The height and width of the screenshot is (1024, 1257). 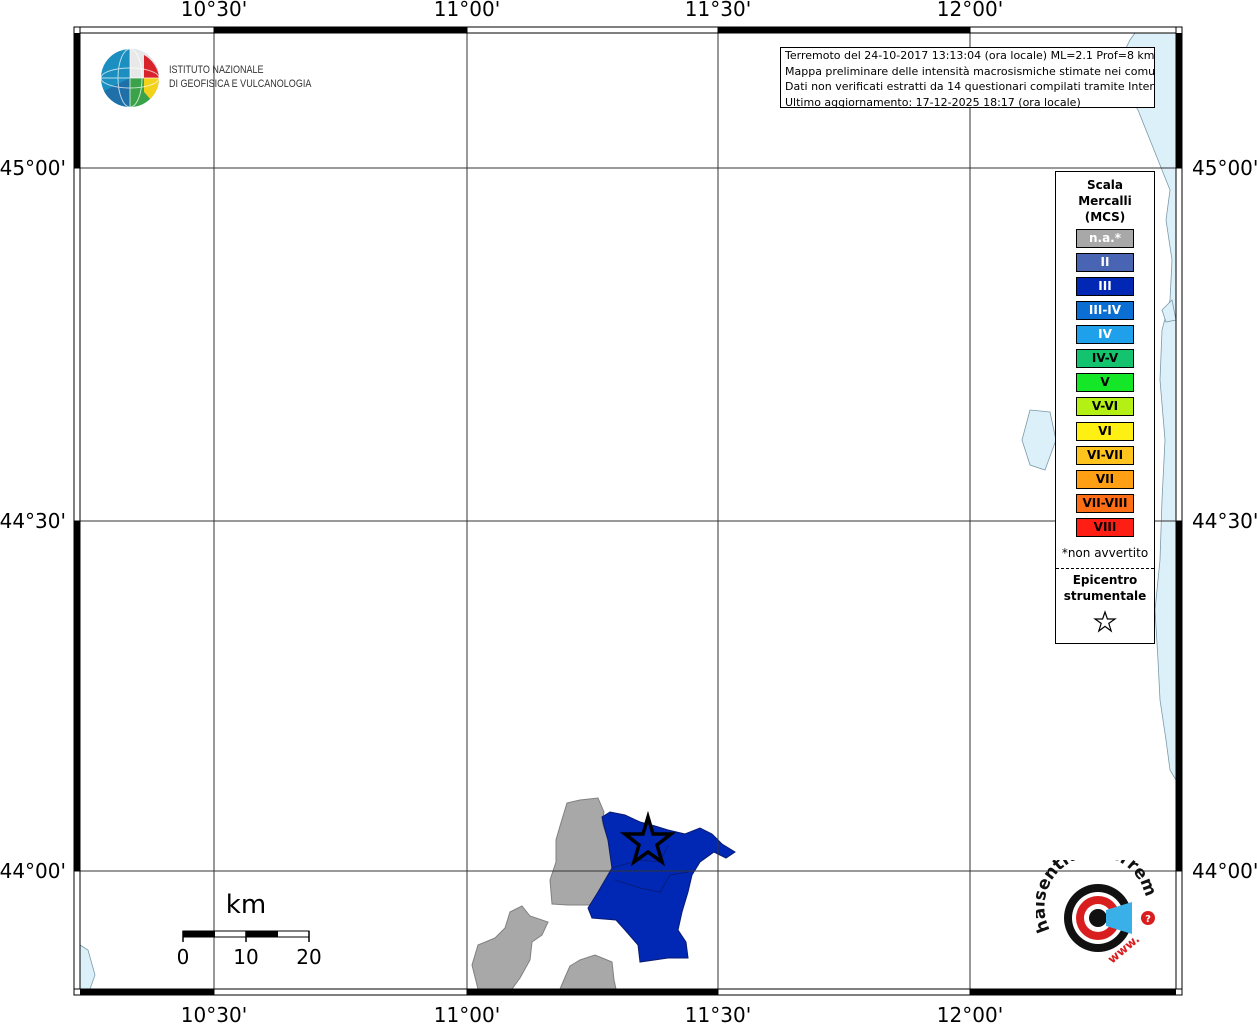 I want to click on lat-label-4400-left: 44°00', so click(x=33, y=871).